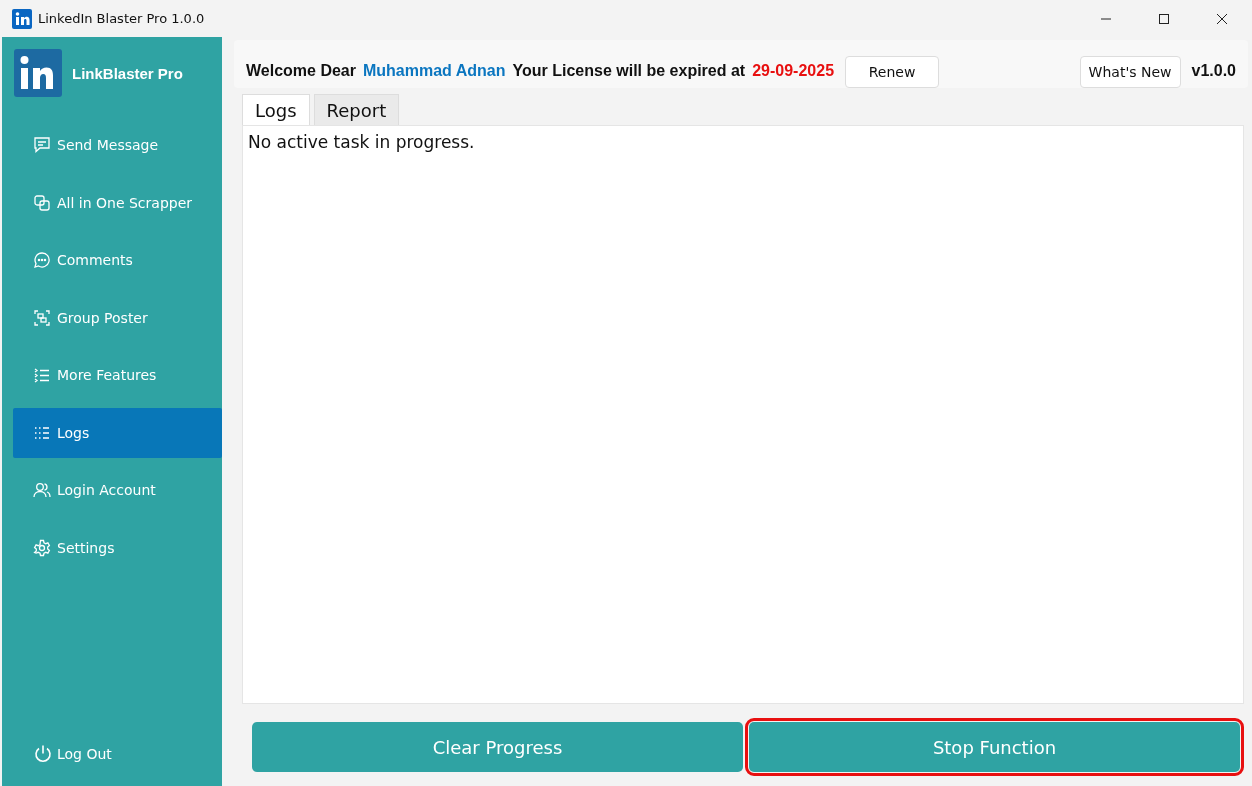 The width and height of the screenshot is (1252, 786). Describe the element at coordinates (301, 71) in the screenshot. I see `welcome-label: Welcome Dear` at that location.